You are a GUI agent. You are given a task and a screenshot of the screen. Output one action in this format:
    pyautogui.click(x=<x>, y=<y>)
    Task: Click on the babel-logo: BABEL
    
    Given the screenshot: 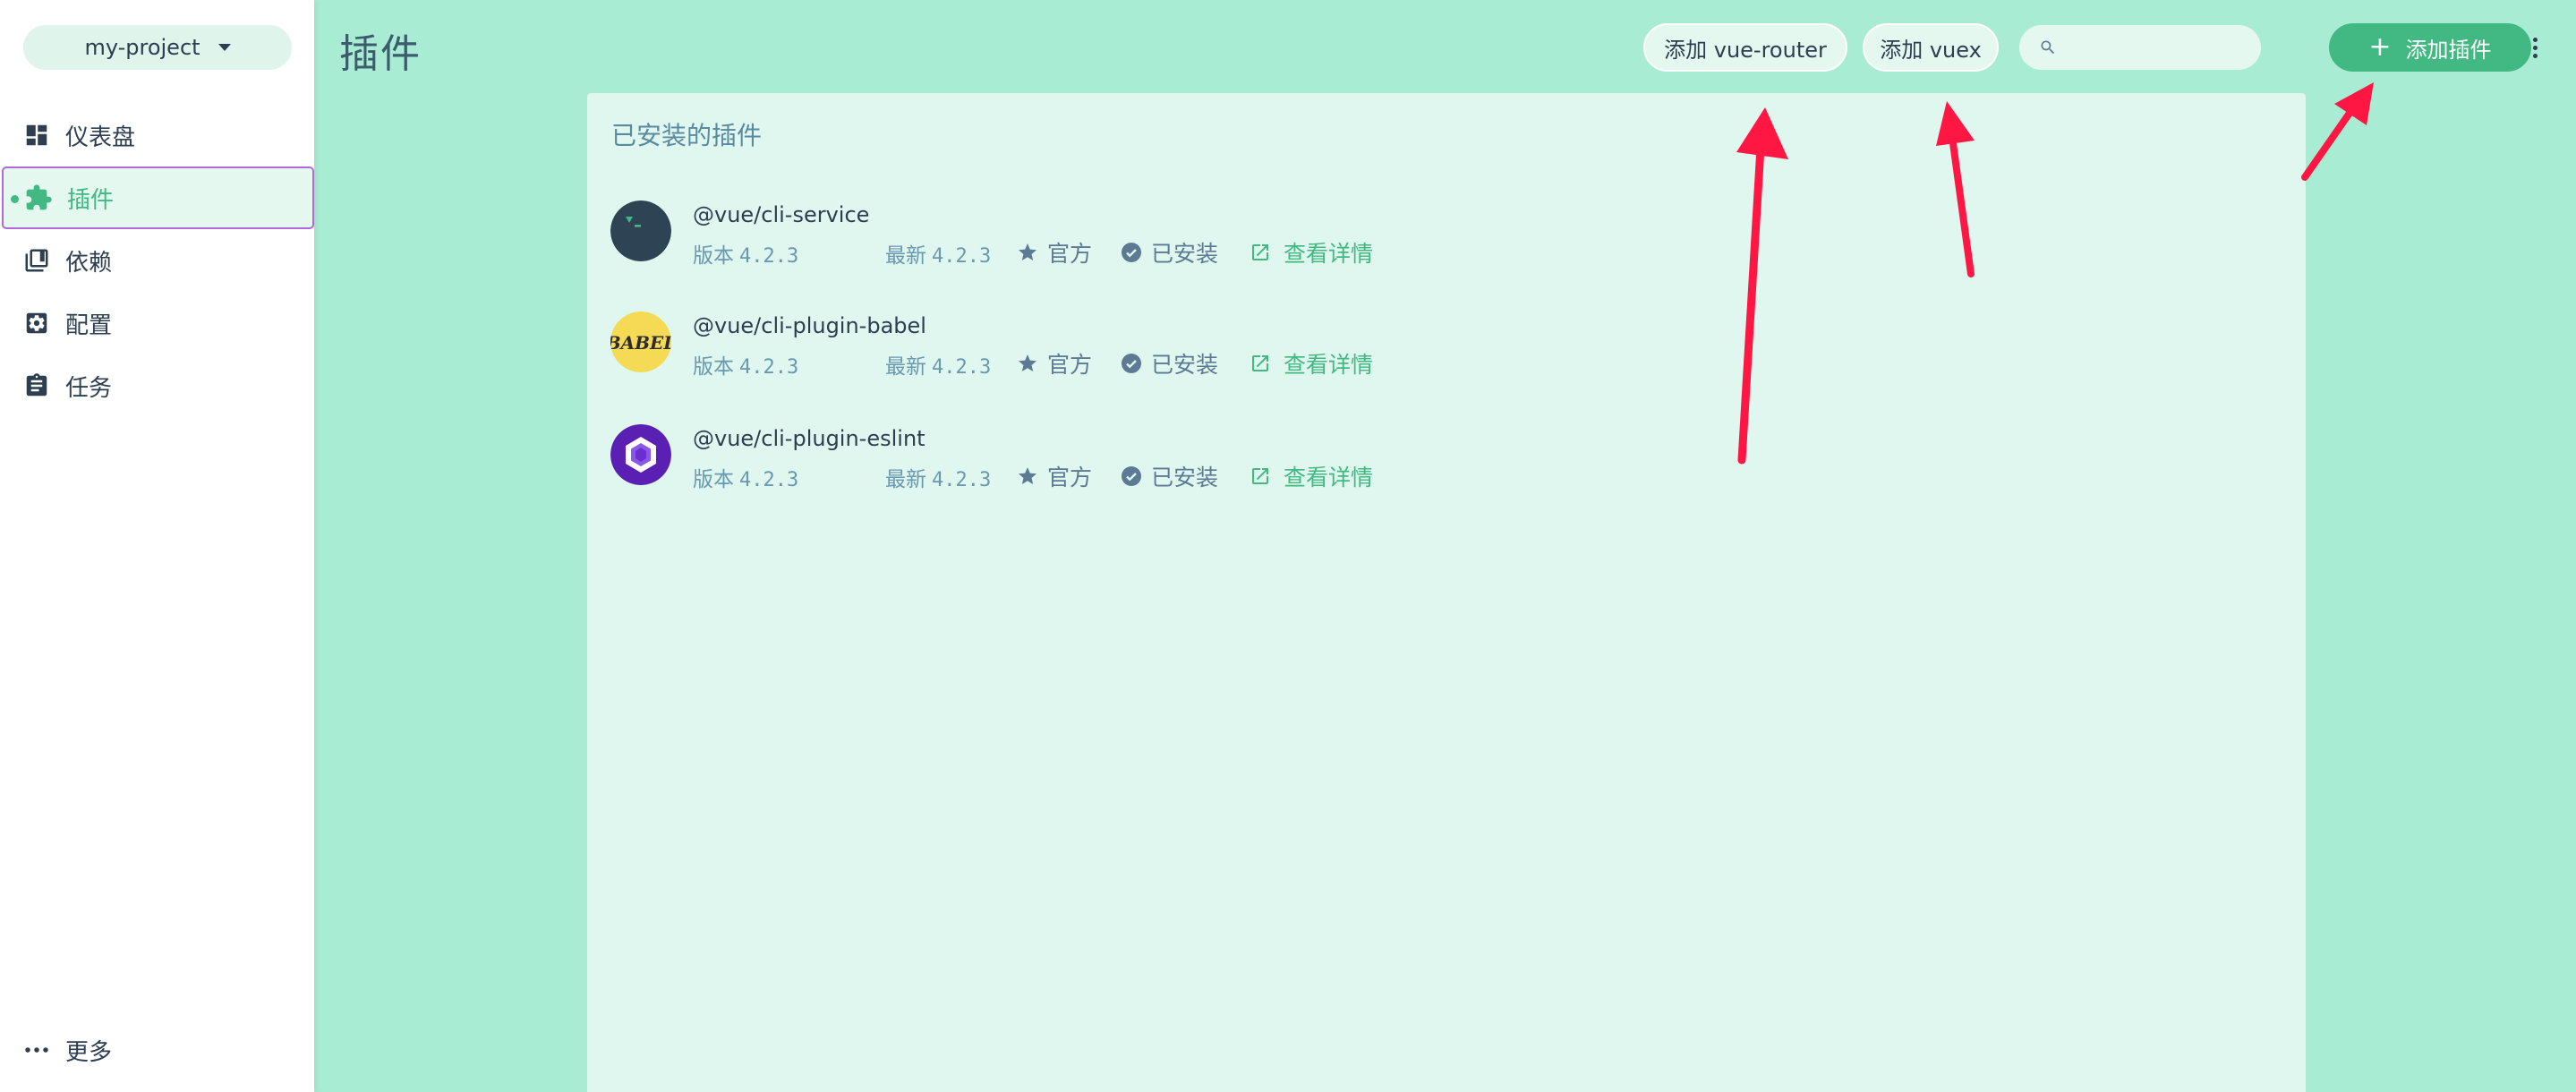 What is the action you would take?
    pyautogui.click(x=640, y=341)
    